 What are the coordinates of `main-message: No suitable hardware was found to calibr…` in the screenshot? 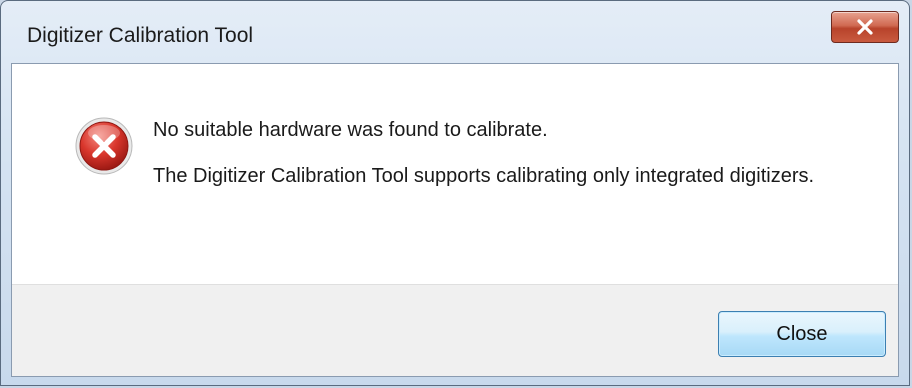 It's located at (350, 130).